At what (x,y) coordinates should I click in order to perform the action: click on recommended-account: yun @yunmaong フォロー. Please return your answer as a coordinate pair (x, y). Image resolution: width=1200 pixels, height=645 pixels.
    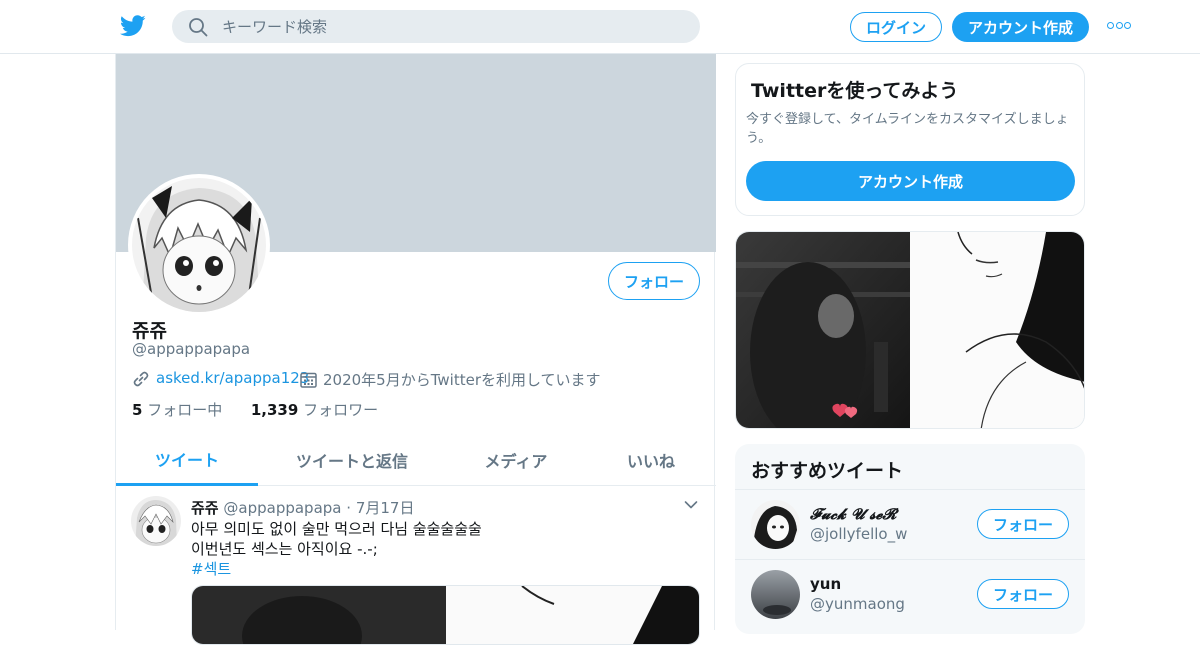
    Looking at the image, I should click on (910, 594).